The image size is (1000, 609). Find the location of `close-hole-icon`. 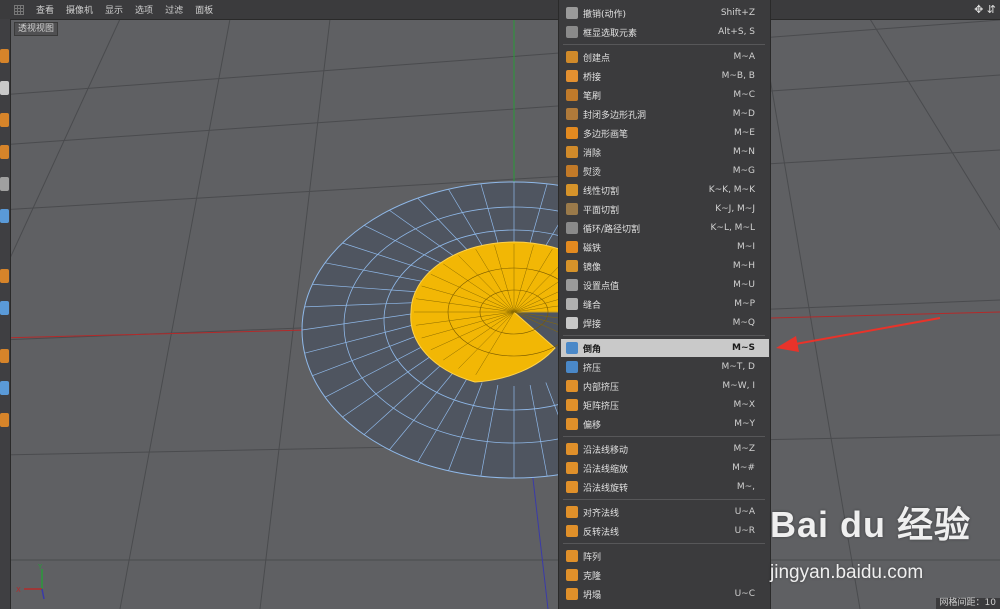

close-hole-icon is located at coordinates (572, 114).